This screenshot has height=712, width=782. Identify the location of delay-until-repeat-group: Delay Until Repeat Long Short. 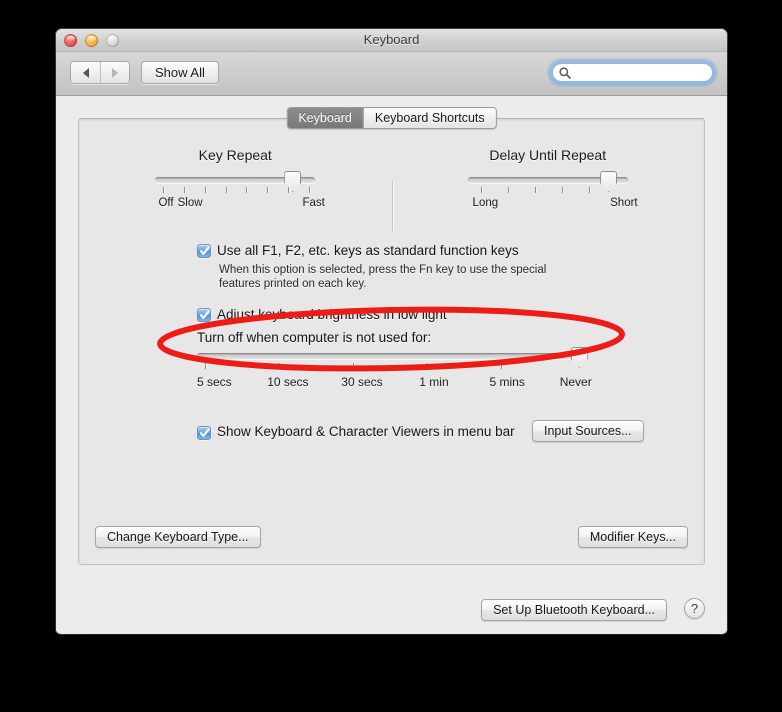
(548, 179).